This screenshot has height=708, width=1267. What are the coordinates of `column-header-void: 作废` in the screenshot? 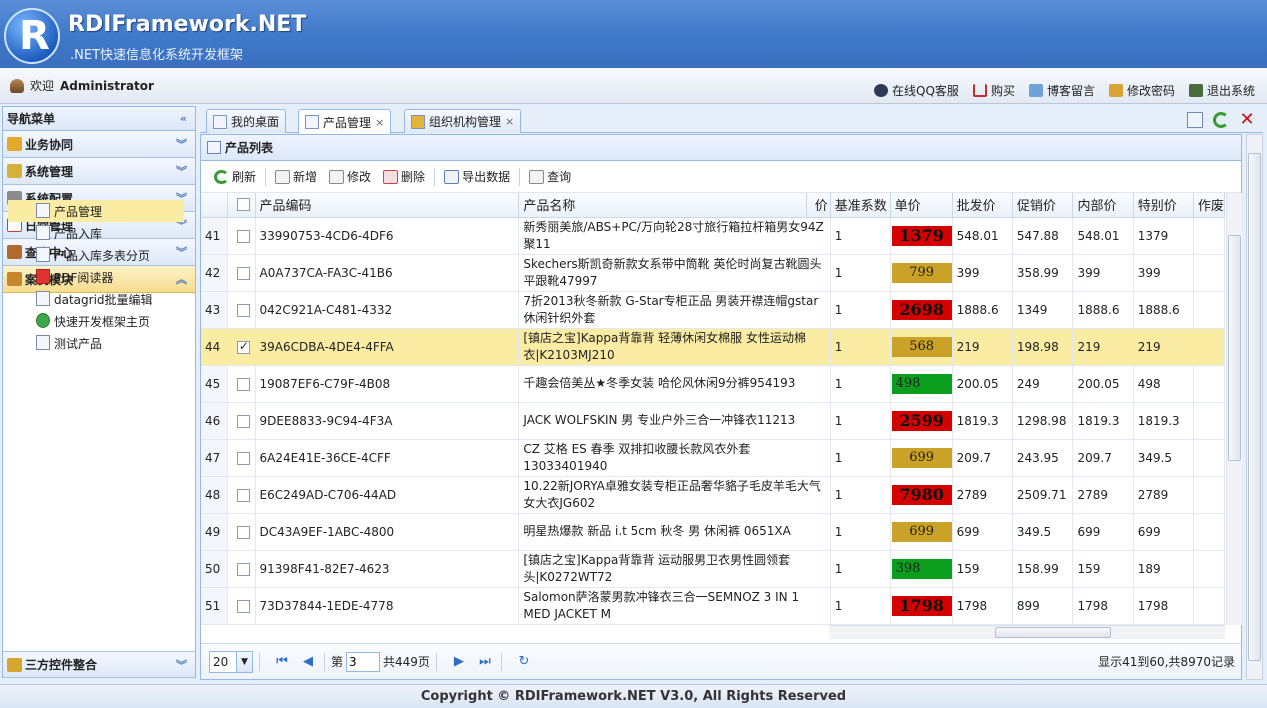 It's located at (1209, 205).